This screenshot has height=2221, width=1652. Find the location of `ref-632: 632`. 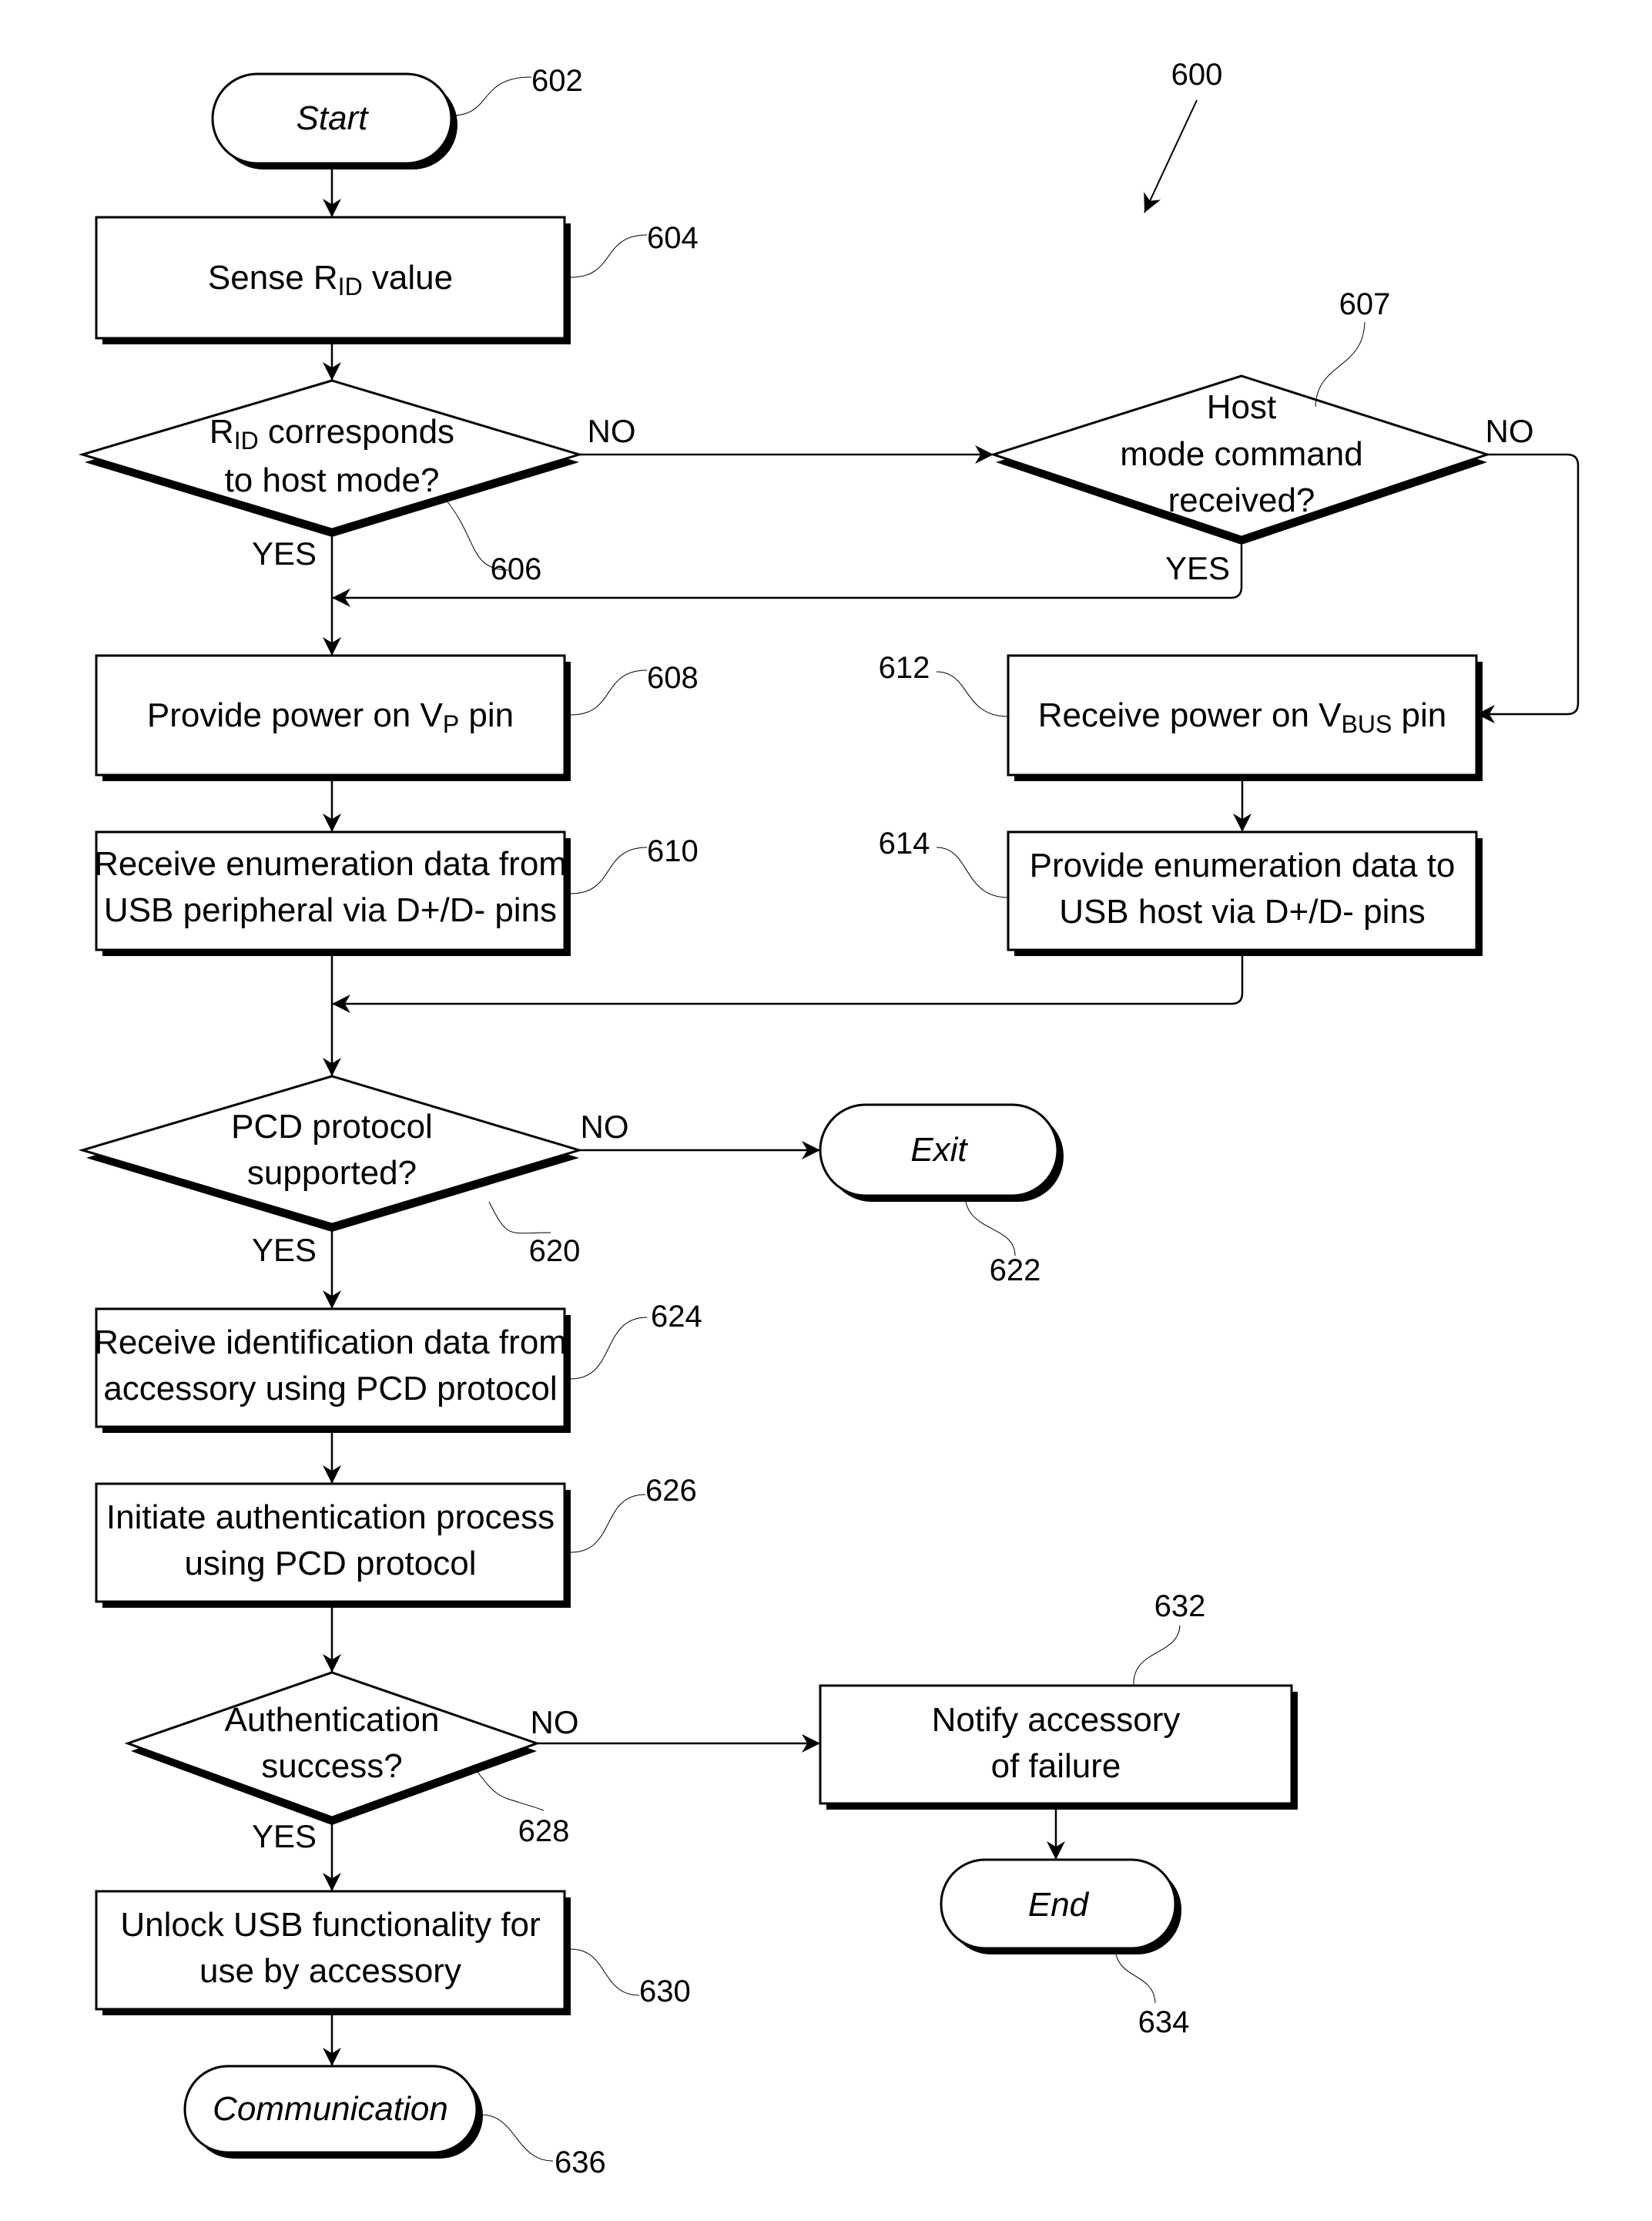

ref-632: 632 is located at coordinates (1180, 1606).